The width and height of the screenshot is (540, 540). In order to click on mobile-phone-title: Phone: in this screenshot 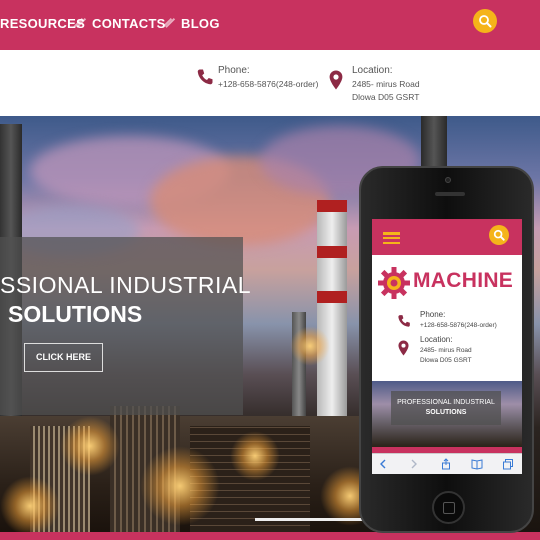, I will do `click(433, 314)`.